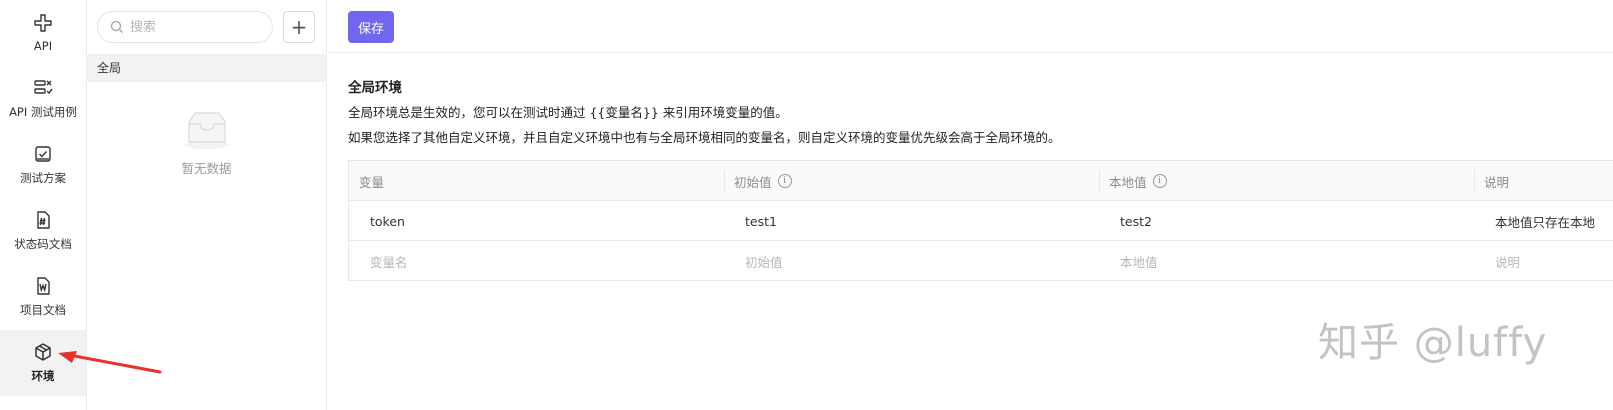 The width and height of the screenshot is (1613, 410). What do you see at coordinates (1543, 181) in the screenshot?
I see `header-description: 说明` at bounding box center [1543, 181].